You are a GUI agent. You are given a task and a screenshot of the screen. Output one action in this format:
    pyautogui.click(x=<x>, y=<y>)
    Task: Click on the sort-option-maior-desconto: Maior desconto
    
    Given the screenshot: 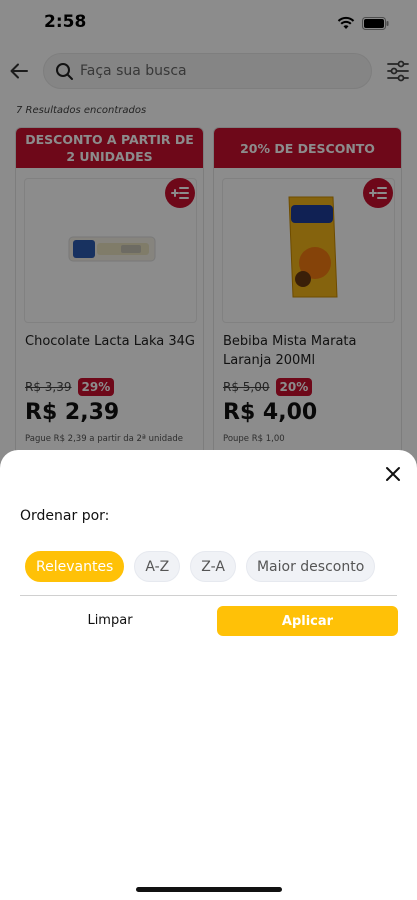 What is the action you would take?
    pyautogui.click(x=310, y=566)
    